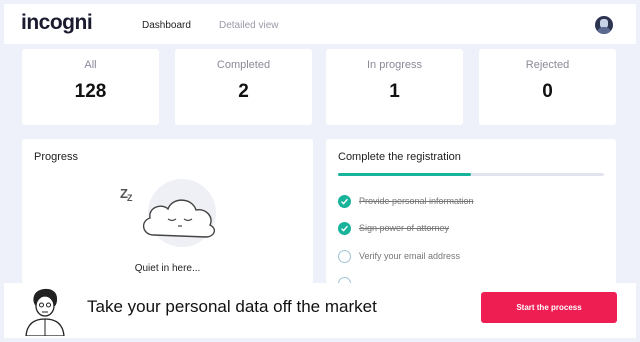  What do you see at coordinates (399, 157) in the screenshot?
I see `registration-title: Complete the registration` at bounding box center [399, 157].